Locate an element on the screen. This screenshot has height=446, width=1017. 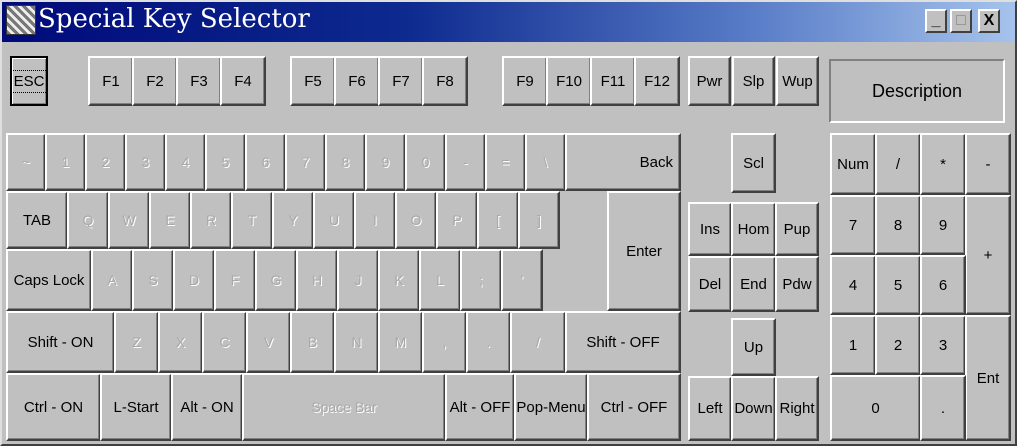
key-numpad-2: 2 is located at coordinates (898, 345).